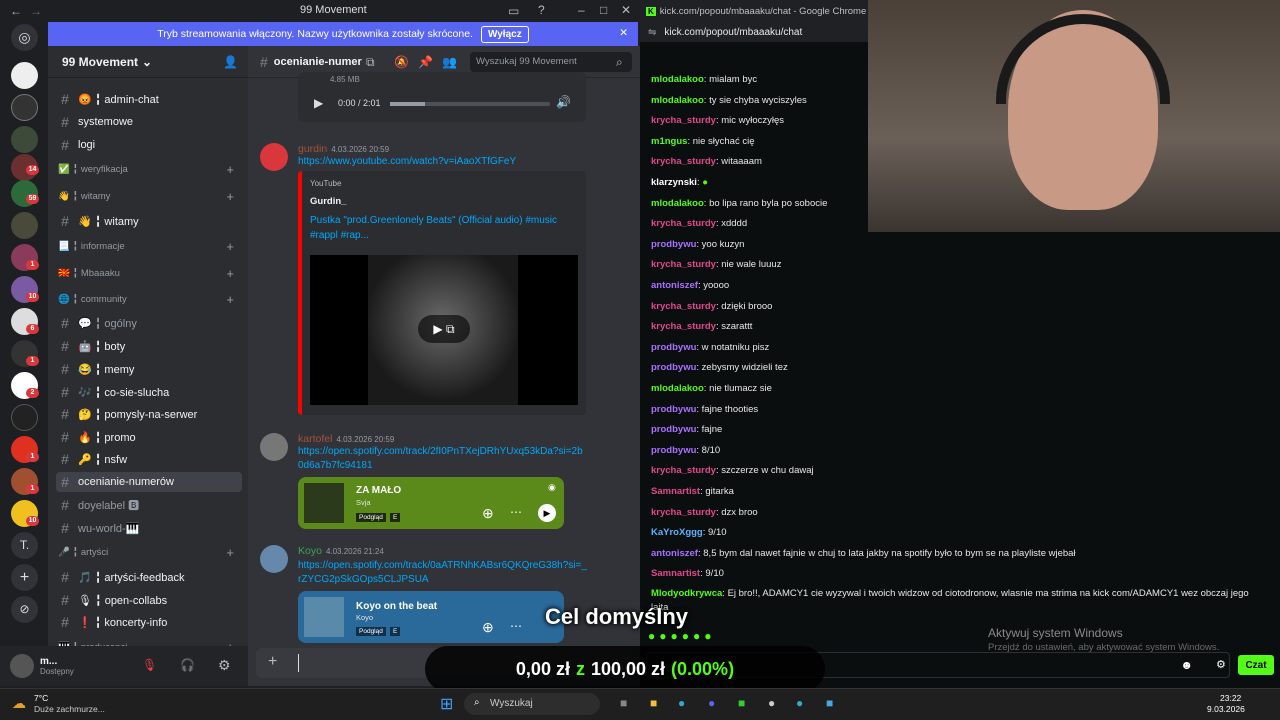 This screenshot has width=1280, height=720. Describe the element at coordinates (148, 62) in the screenshot. I see `server-header: 99 Movement ⌄ 👤` at that location.